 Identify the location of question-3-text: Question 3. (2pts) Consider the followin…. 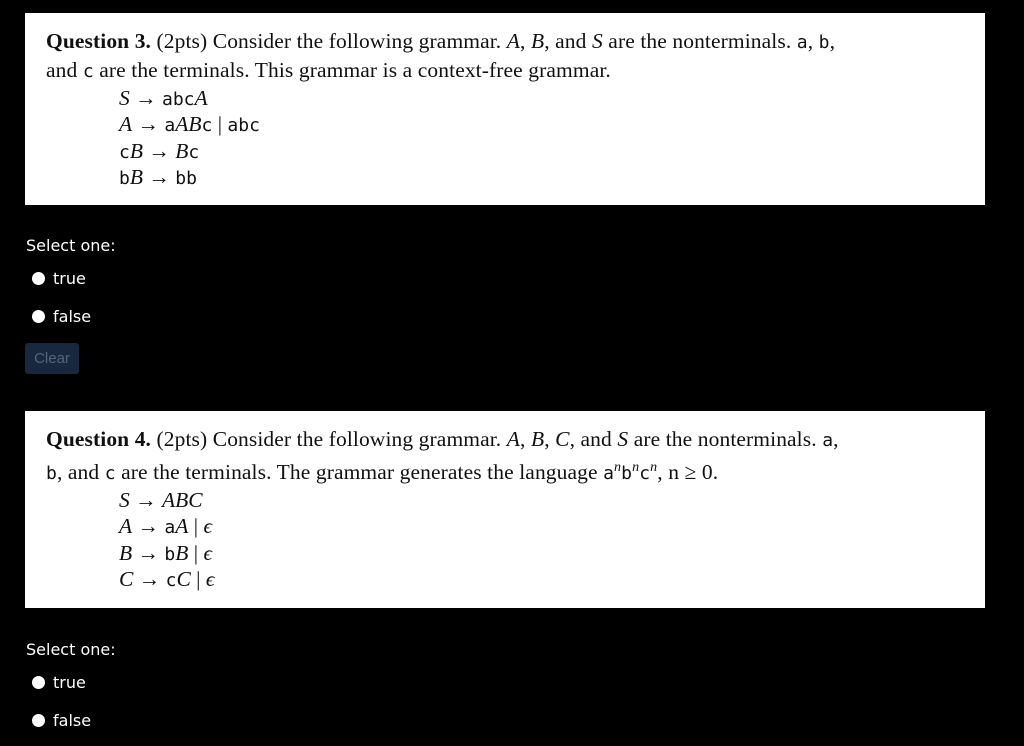
(505, 56).